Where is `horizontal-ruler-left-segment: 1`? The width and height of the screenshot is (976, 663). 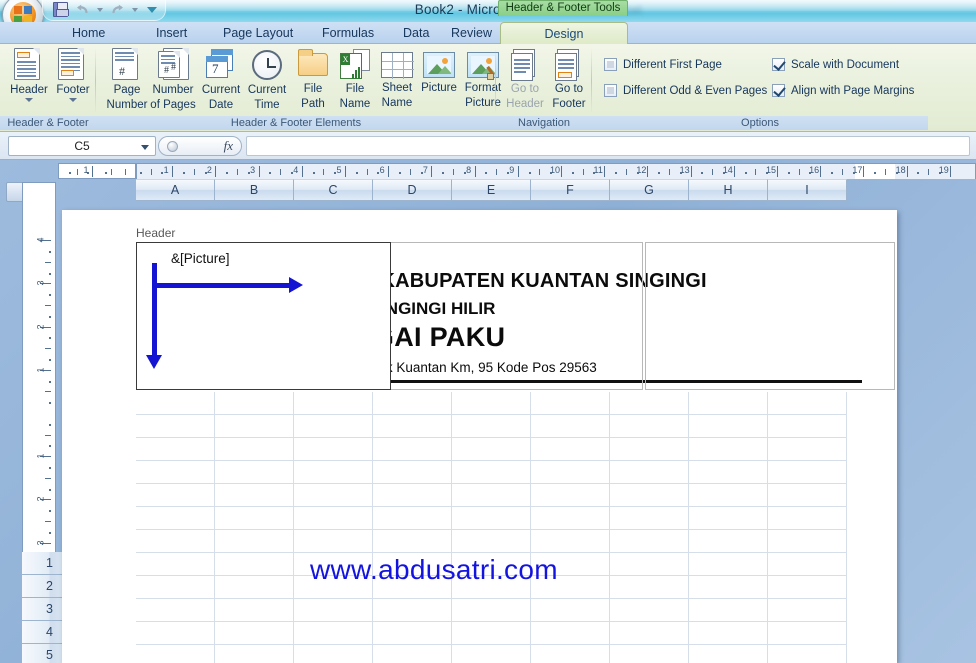
horizontal-ruler-left-segment: 1 is located at coordinates (97, 171).